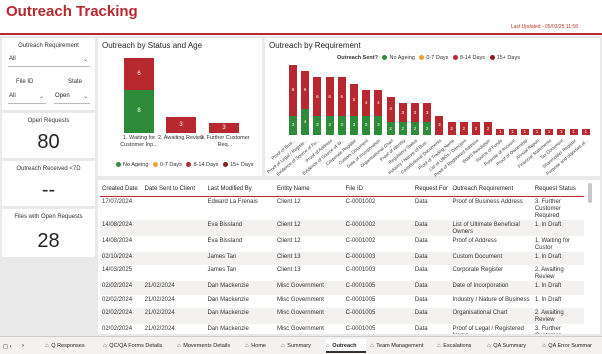  Describe the element at coordinates (224, 128) in the screenshot. I see `bar-further-15plus: 3` at that location.